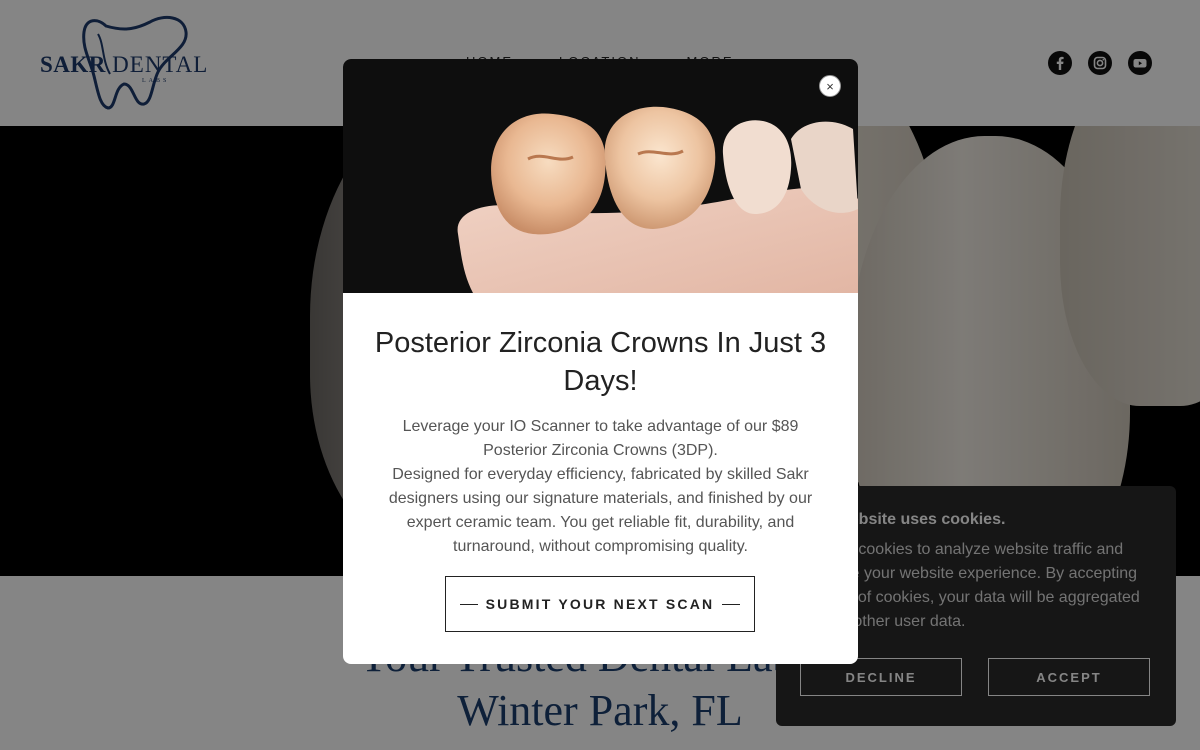  I want to click on crowns-image: ×, so click(600, 176).